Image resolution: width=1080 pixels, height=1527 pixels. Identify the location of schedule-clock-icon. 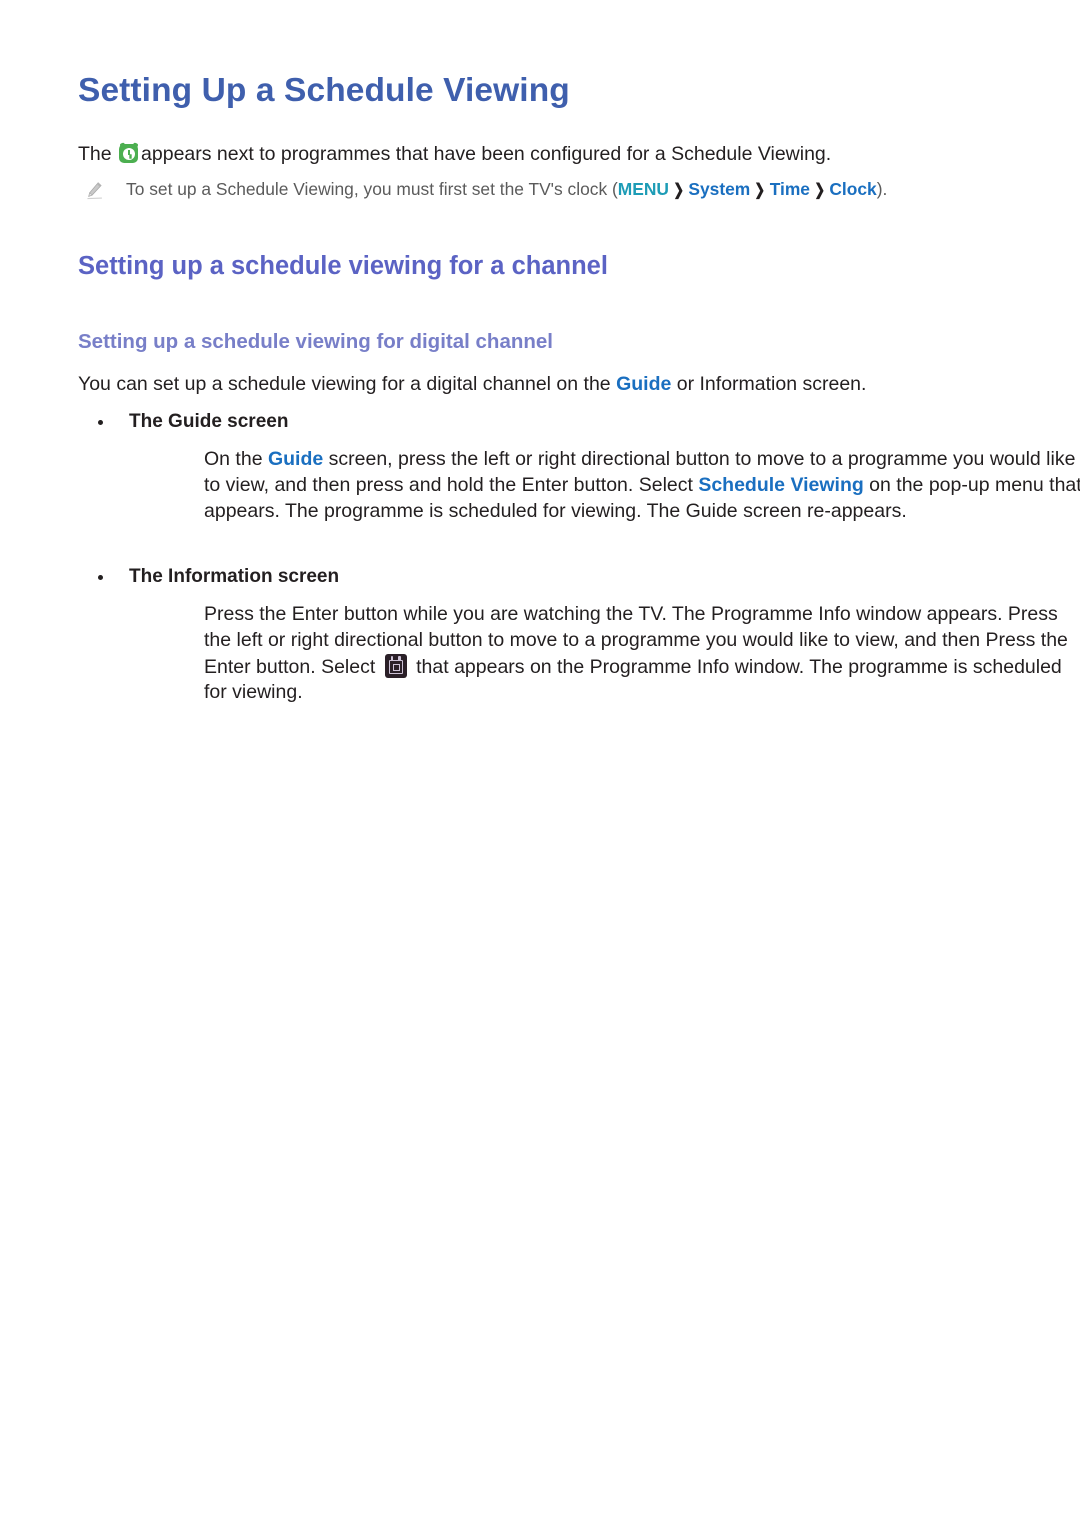
(128, 152).